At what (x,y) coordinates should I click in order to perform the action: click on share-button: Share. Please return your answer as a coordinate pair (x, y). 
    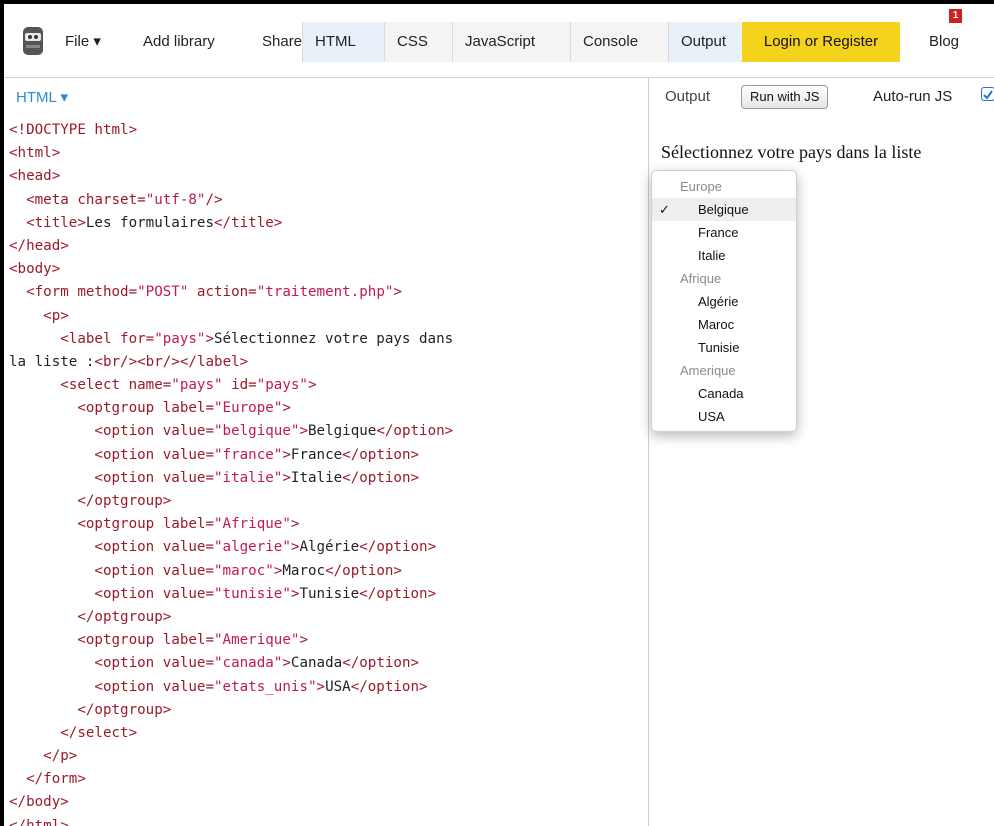
    Looking at the image, I should click on (282, 42).